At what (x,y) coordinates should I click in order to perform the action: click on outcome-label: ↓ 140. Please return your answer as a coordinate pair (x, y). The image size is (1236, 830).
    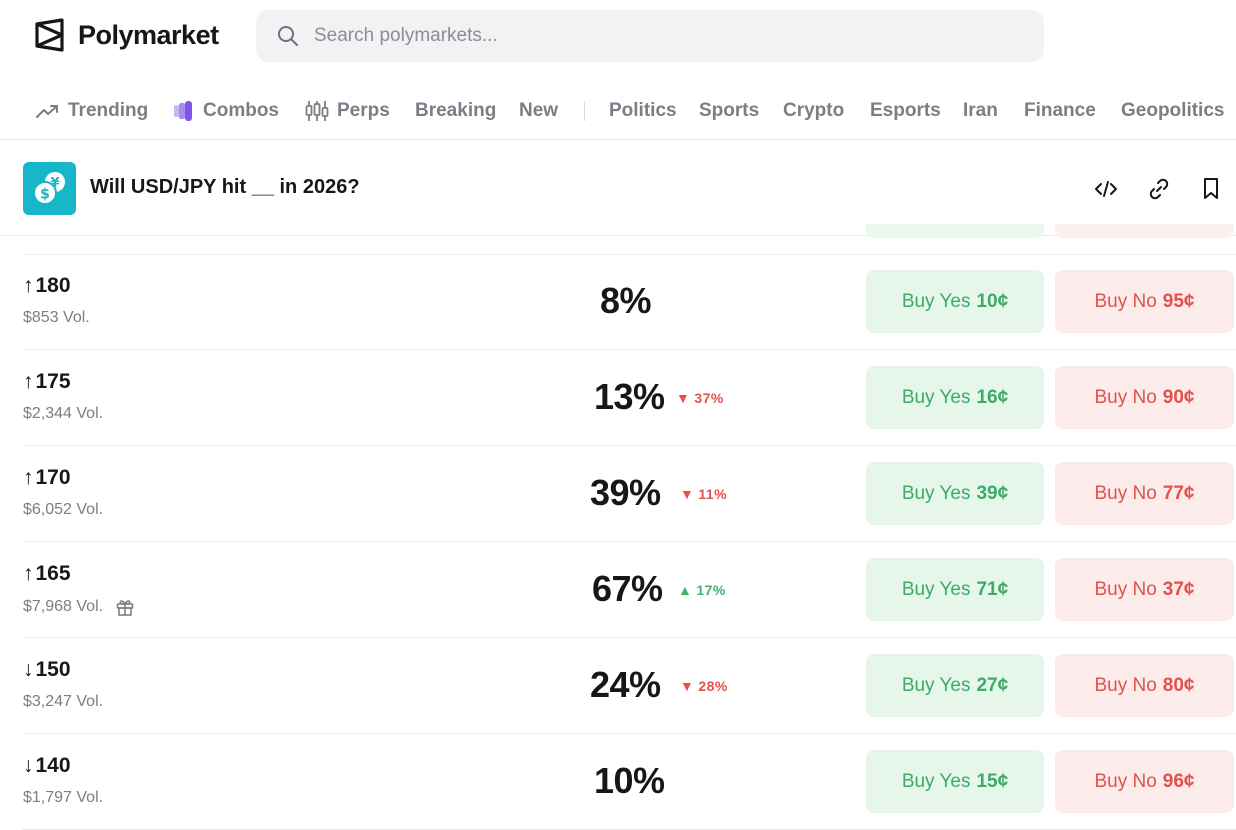
    Looking at the image, I should click on (47, 766).